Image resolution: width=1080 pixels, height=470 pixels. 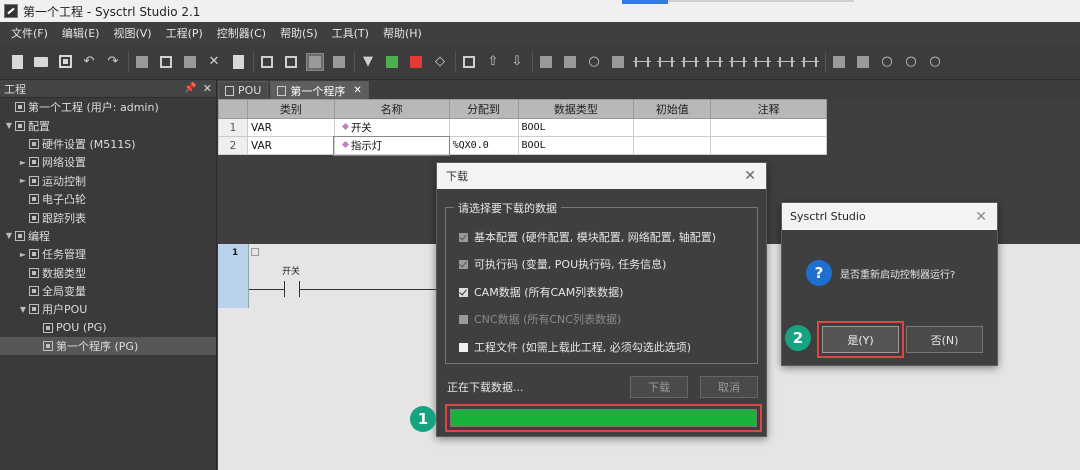 I want to click on download-icon: ▼, so click(x=368, y=62).